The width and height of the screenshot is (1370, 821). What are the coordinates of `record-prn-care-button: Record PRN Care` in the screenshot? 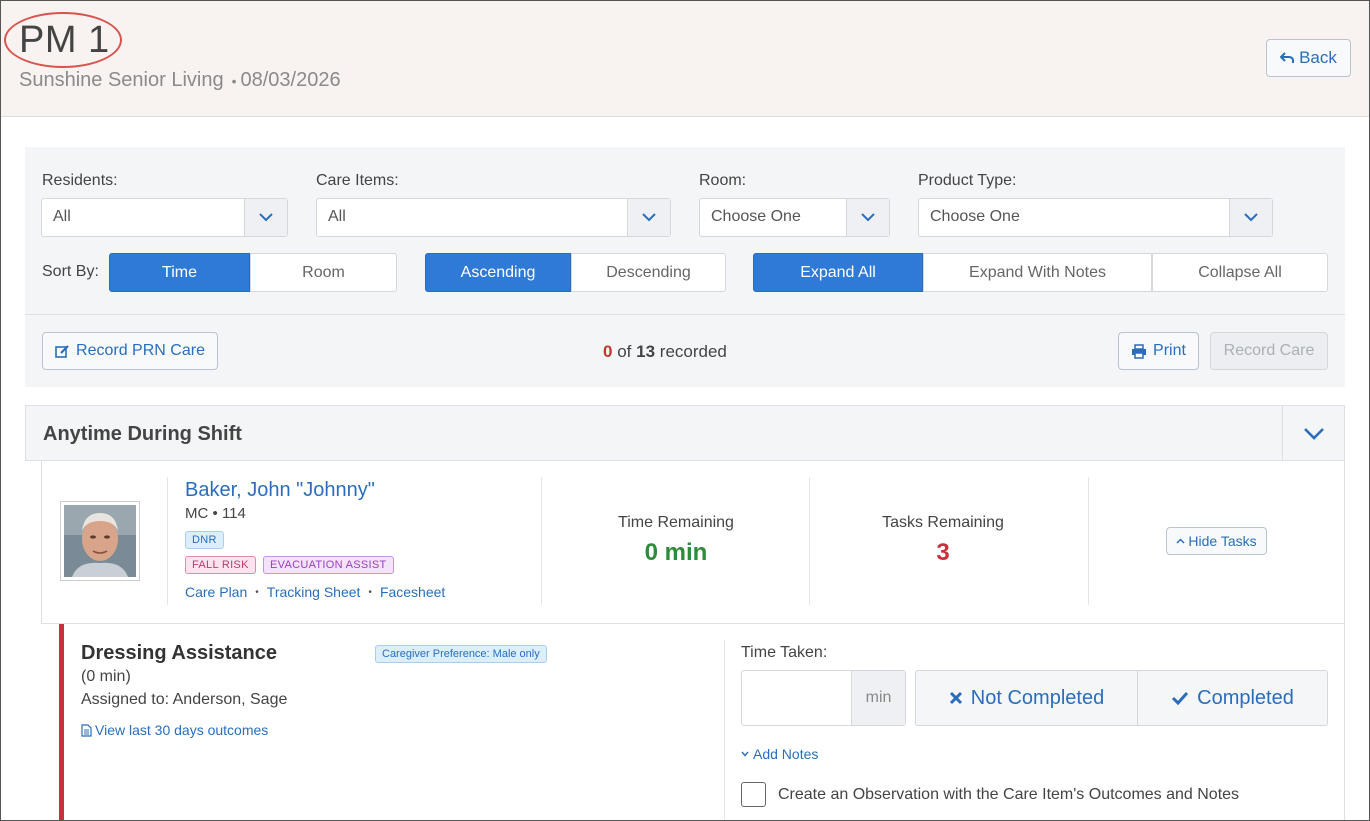 It's located at (130, 351).